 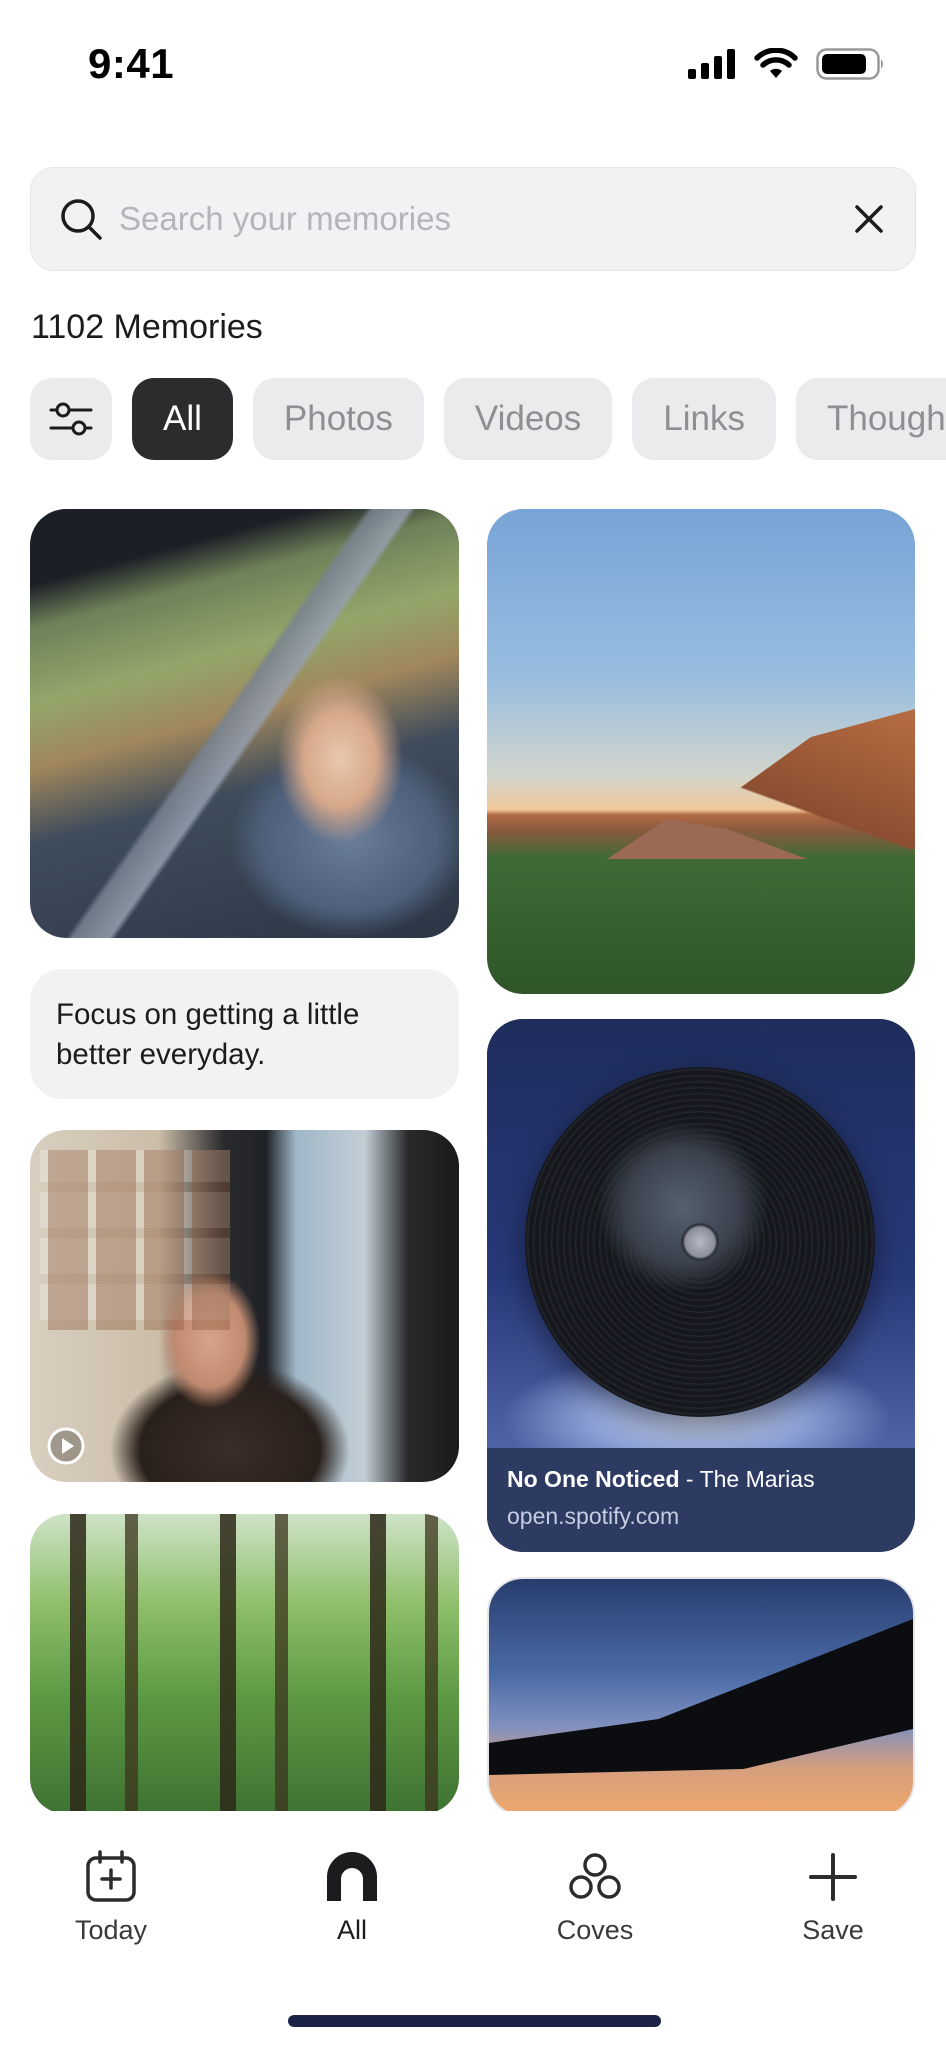 I want to click on sliders-icon, so click(x=71, y=419).